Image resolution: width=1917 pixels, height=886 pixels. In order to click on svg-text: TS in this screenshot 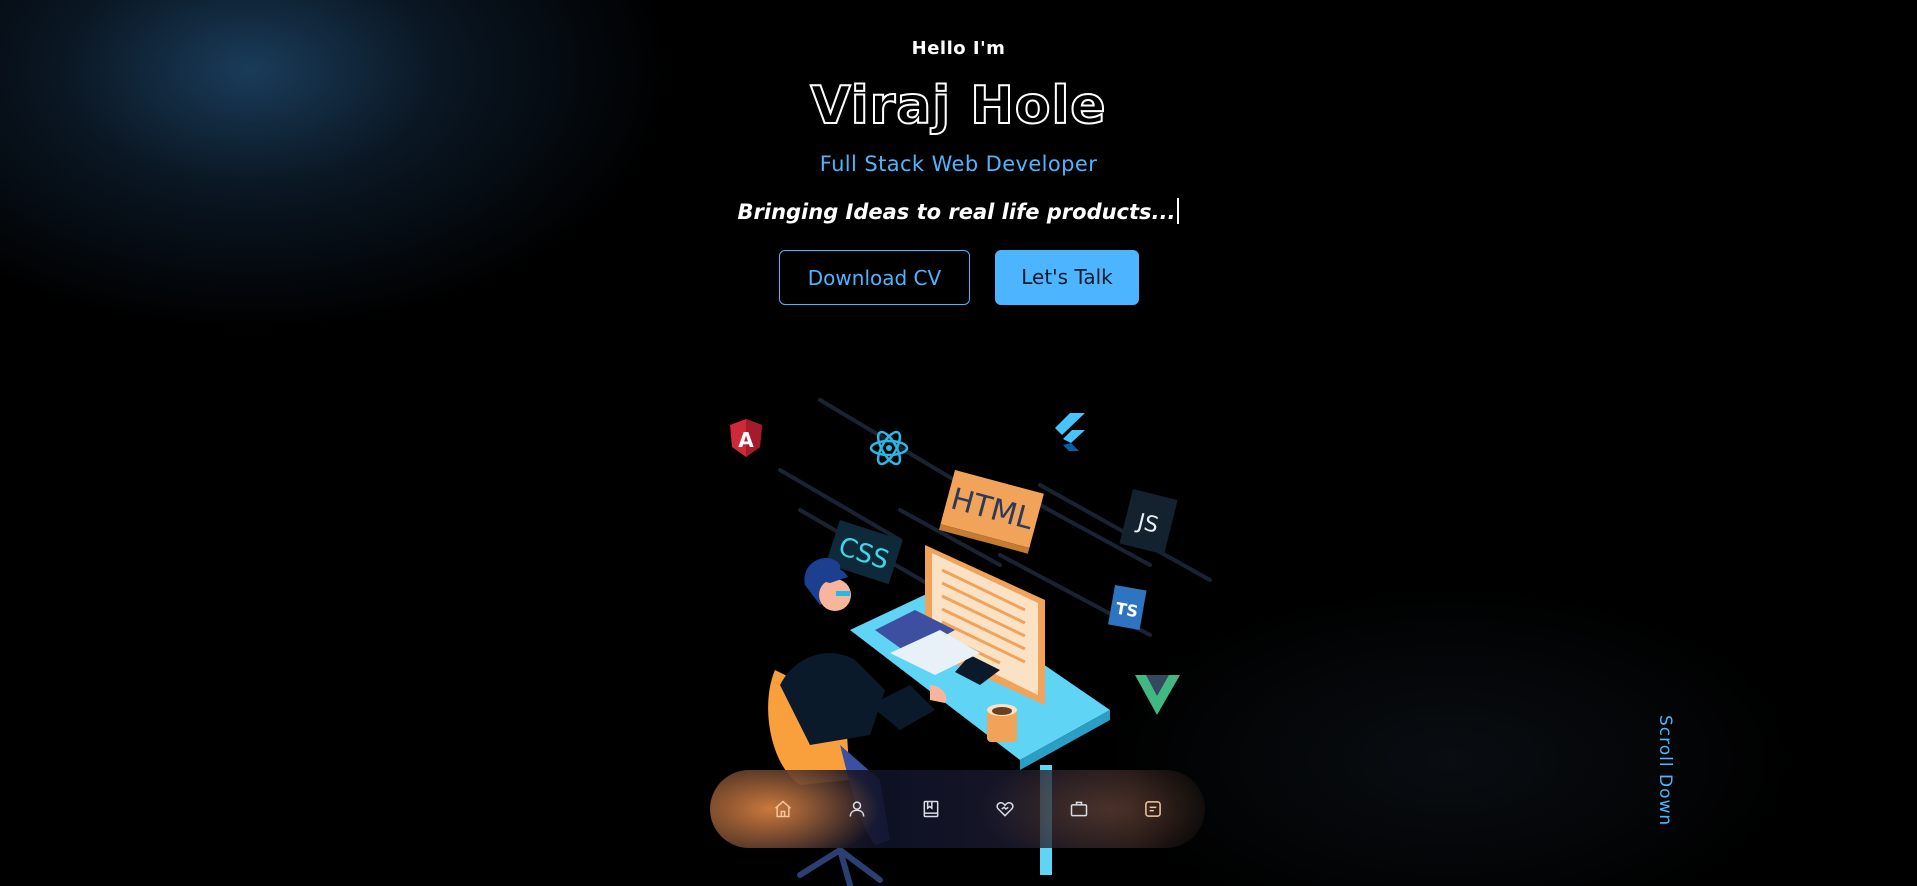, I will do `click(1126, 610)`.